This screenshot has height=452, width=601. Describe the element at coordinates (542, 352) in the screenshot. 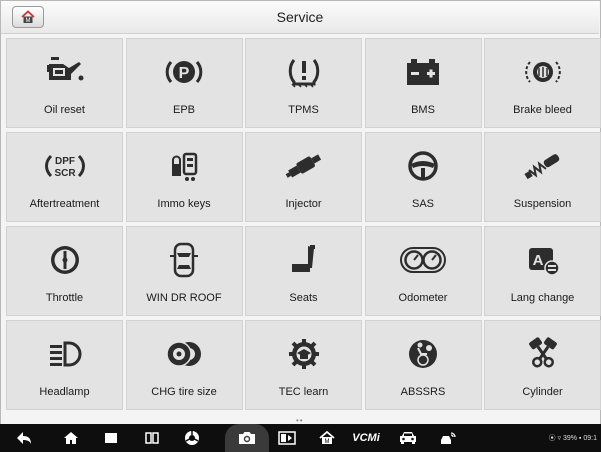

I see `cylinder-icon` at that location.